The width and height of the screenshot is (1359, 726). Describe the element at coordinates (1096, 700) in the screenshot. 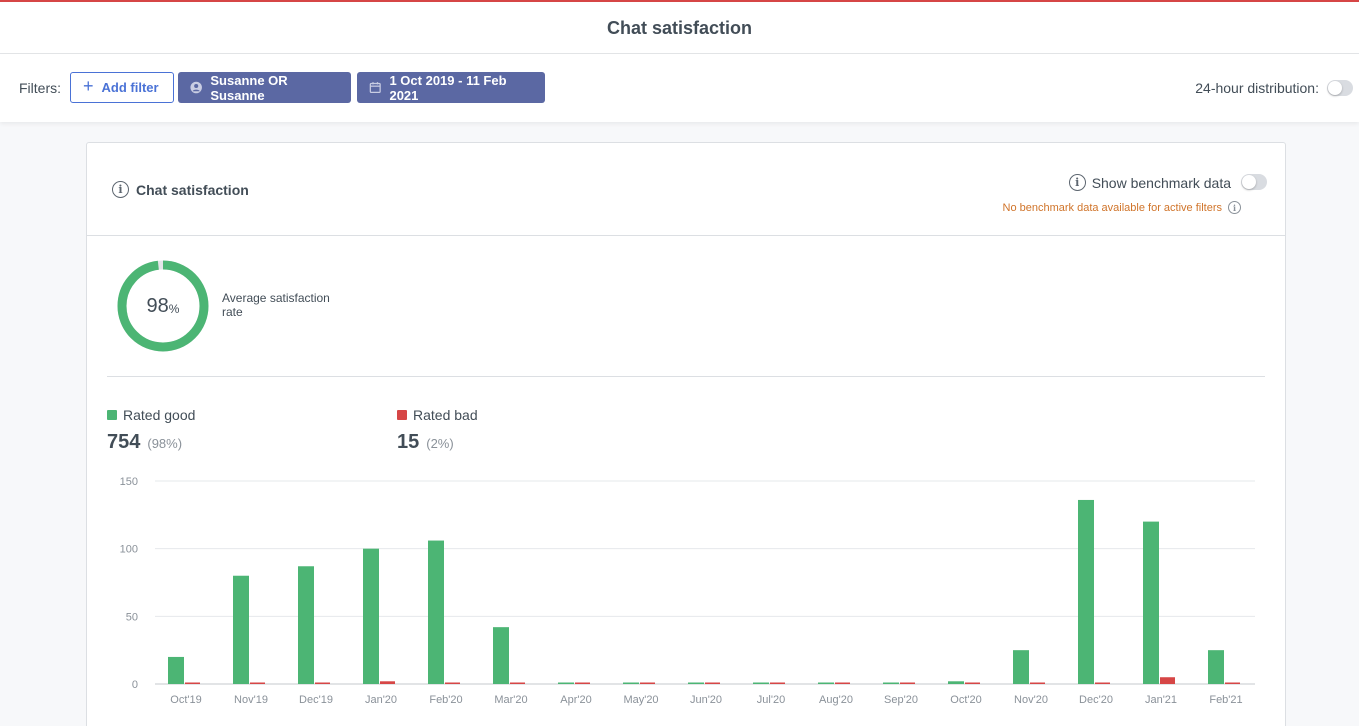

I see `x-tick-label: Dec'20` at that location.